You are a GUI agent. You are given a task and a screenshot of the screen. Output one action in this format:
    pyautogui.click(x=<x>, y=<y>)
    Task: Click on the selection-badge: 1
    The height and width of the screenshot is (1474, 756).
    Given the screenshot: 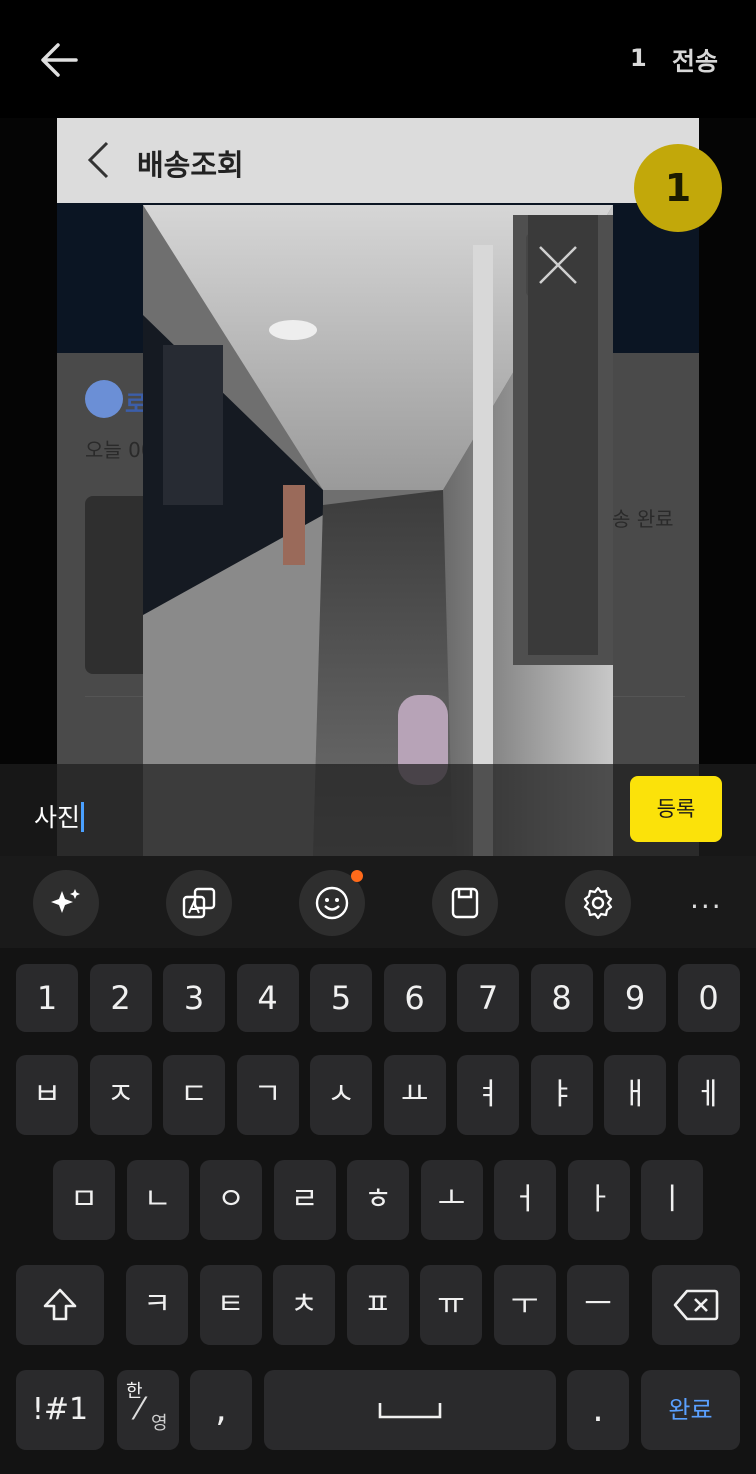 What is the action you would take?
    pyautogui.click(x=678, y=188)
    